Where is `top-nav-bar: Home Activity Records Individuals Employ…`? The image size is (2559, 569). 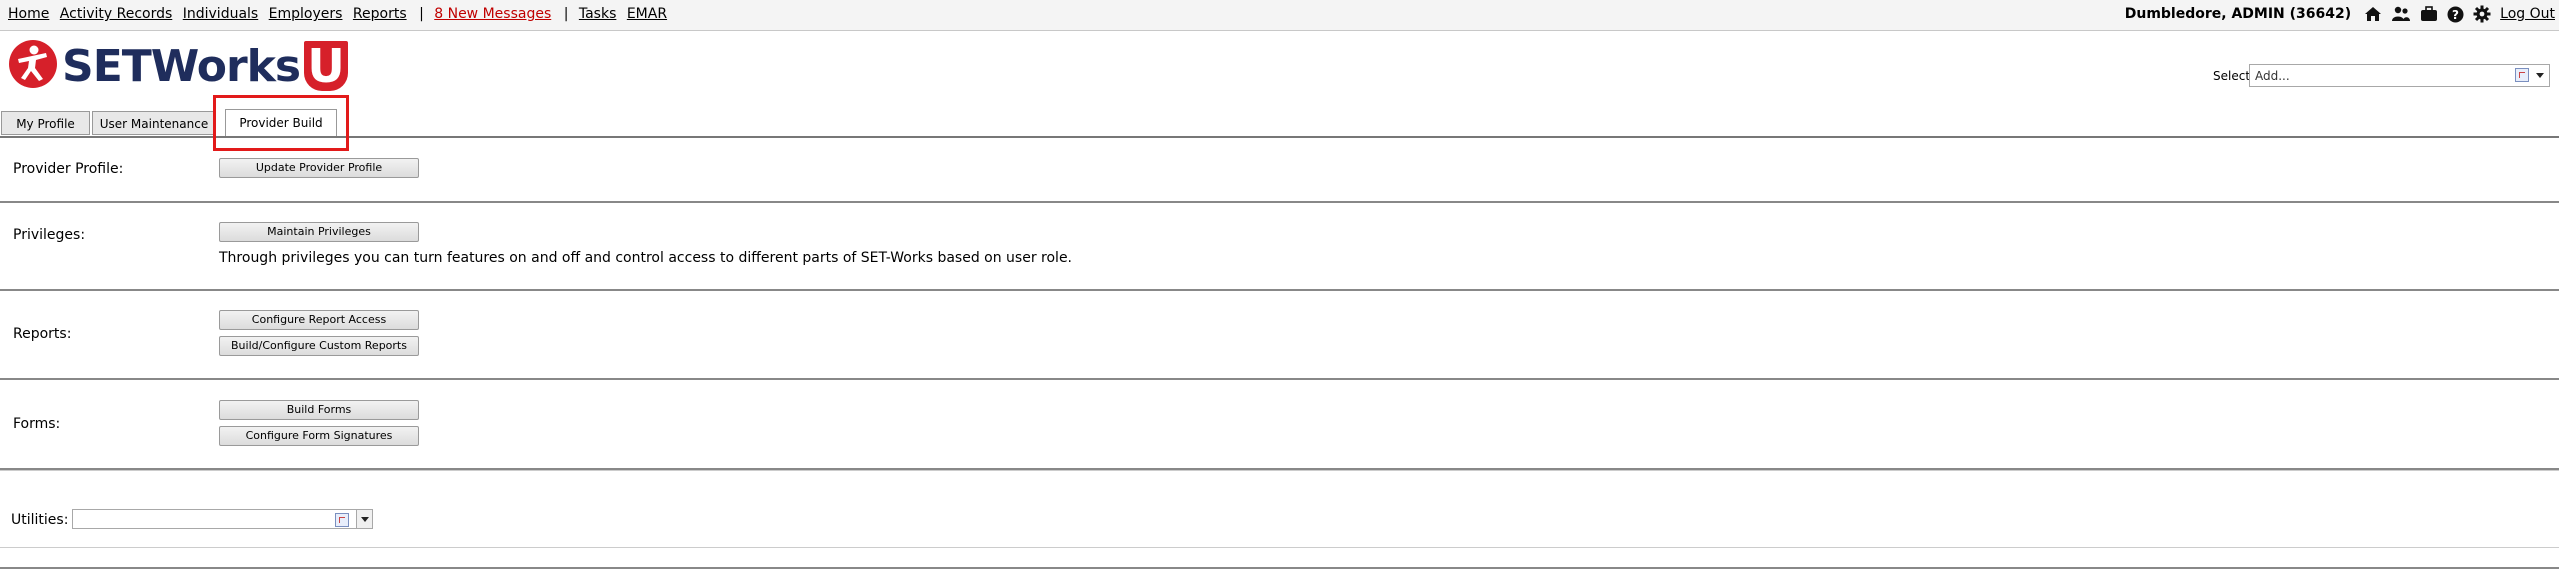
top-nav-bar: Home Activity Records Individuals Employ… is located at coordinates (1279, 15).